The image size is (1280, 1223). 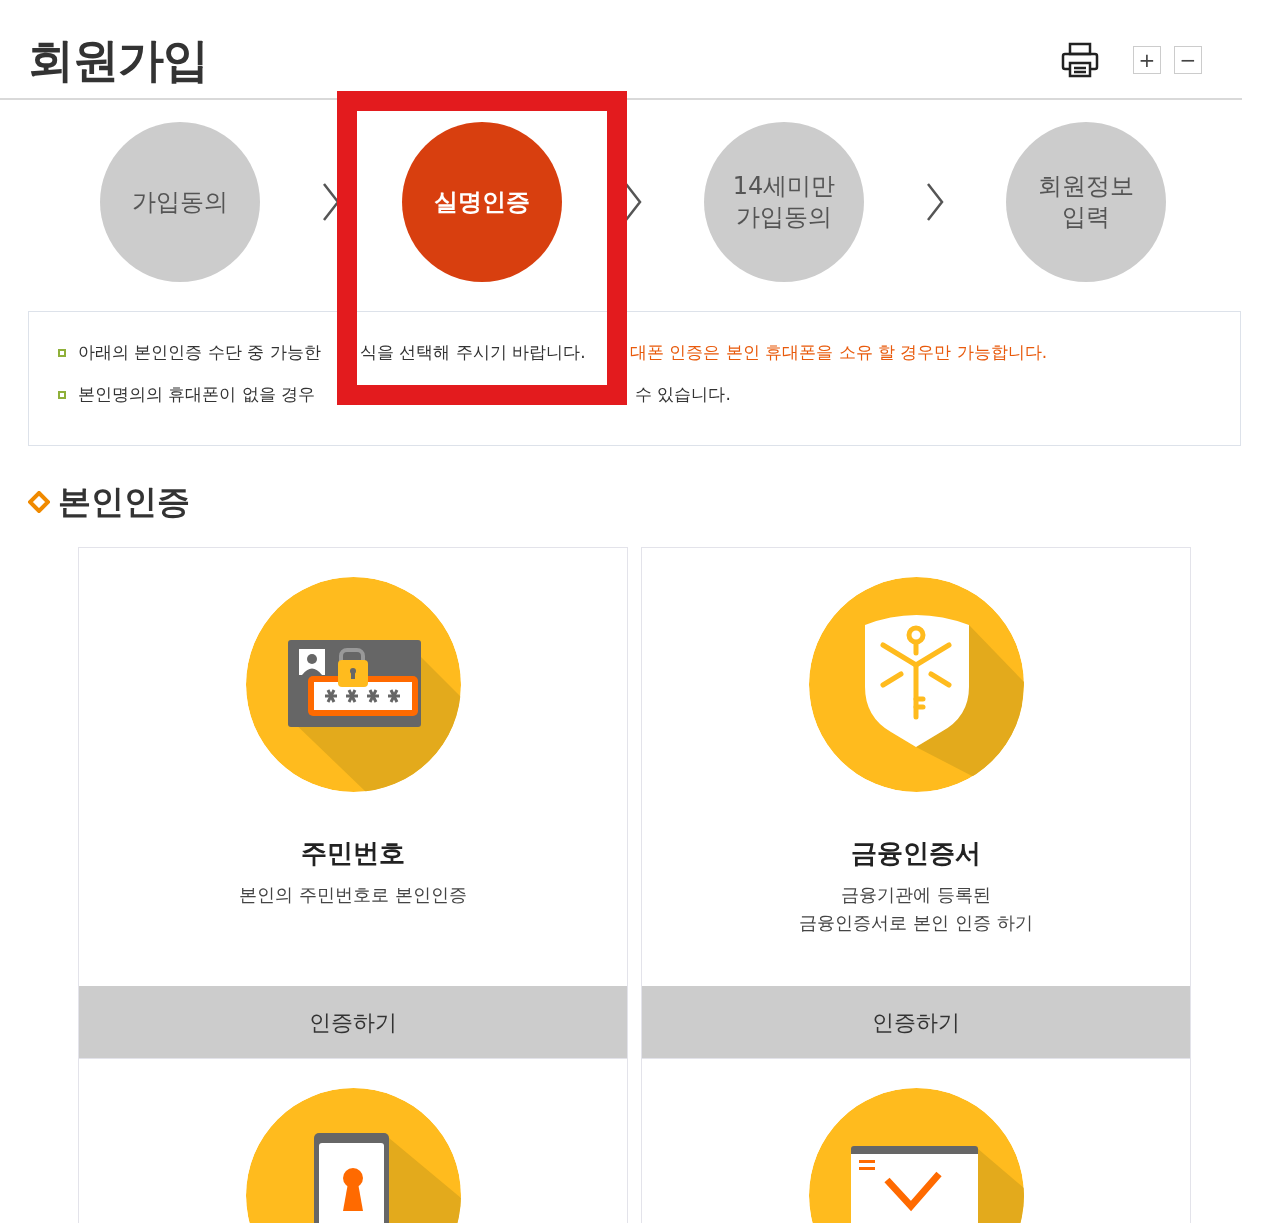 I want to click on zoom-out-button: −, so click(x=1188, y=60).